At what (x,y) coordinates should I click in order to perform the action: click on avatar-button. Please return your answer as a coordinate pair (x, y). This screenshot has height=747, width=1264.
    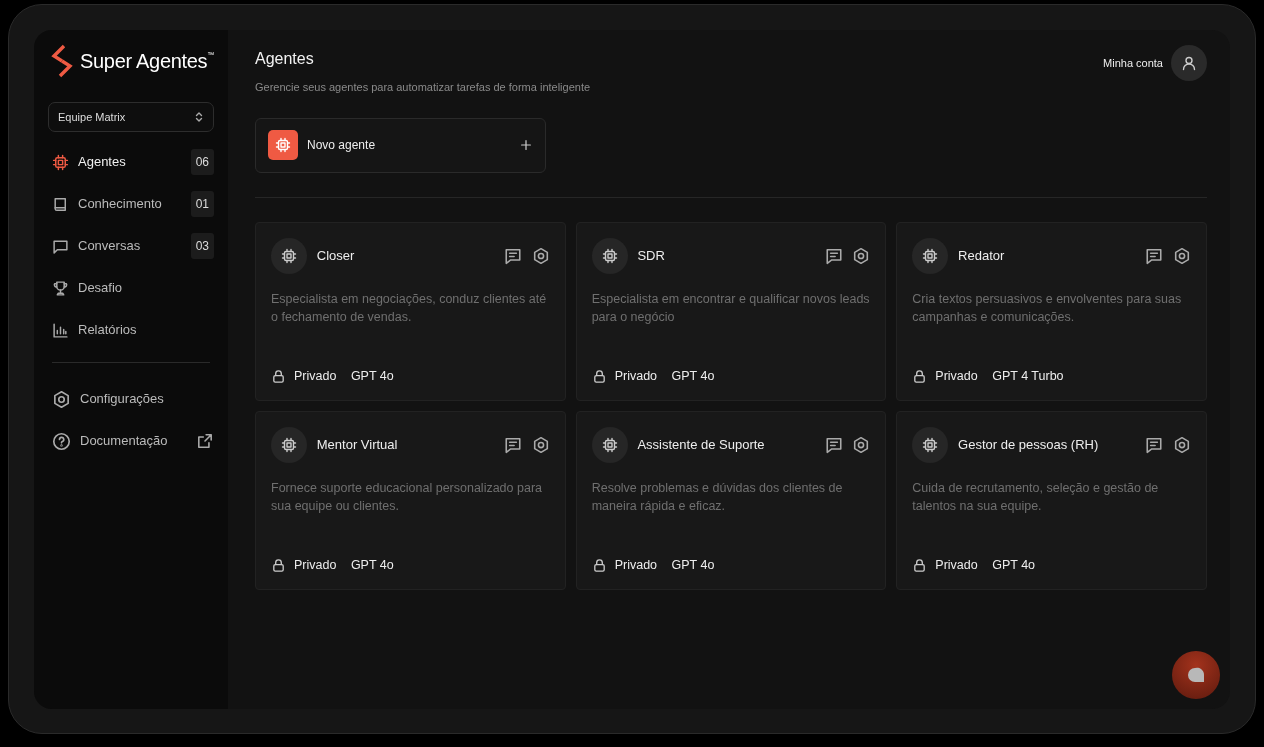
    Looking at the image, I should click on (1189, 63).